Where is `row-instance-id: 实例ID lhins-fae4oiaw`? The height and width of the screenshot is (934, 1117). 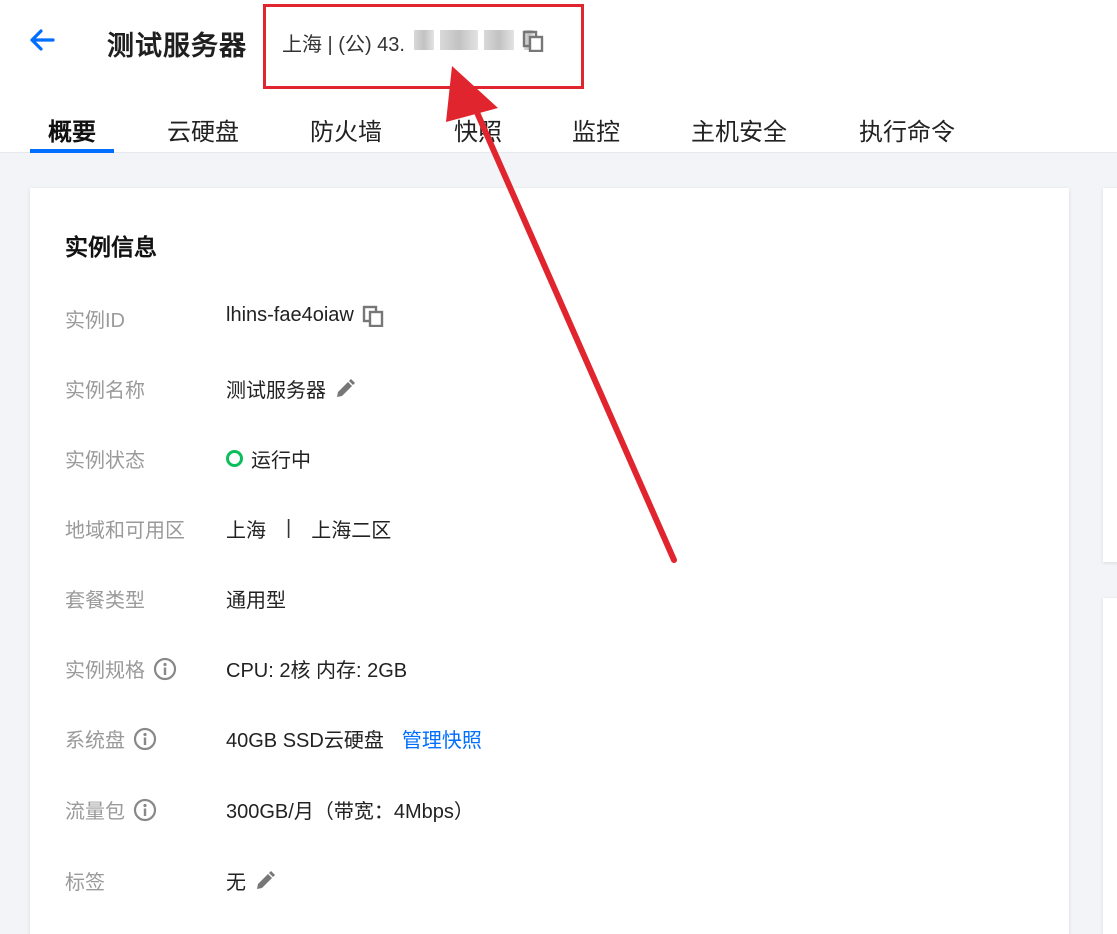
row-instance-id: 实例ID lhins-fae4oiaw is located at coordinates (545, 319).